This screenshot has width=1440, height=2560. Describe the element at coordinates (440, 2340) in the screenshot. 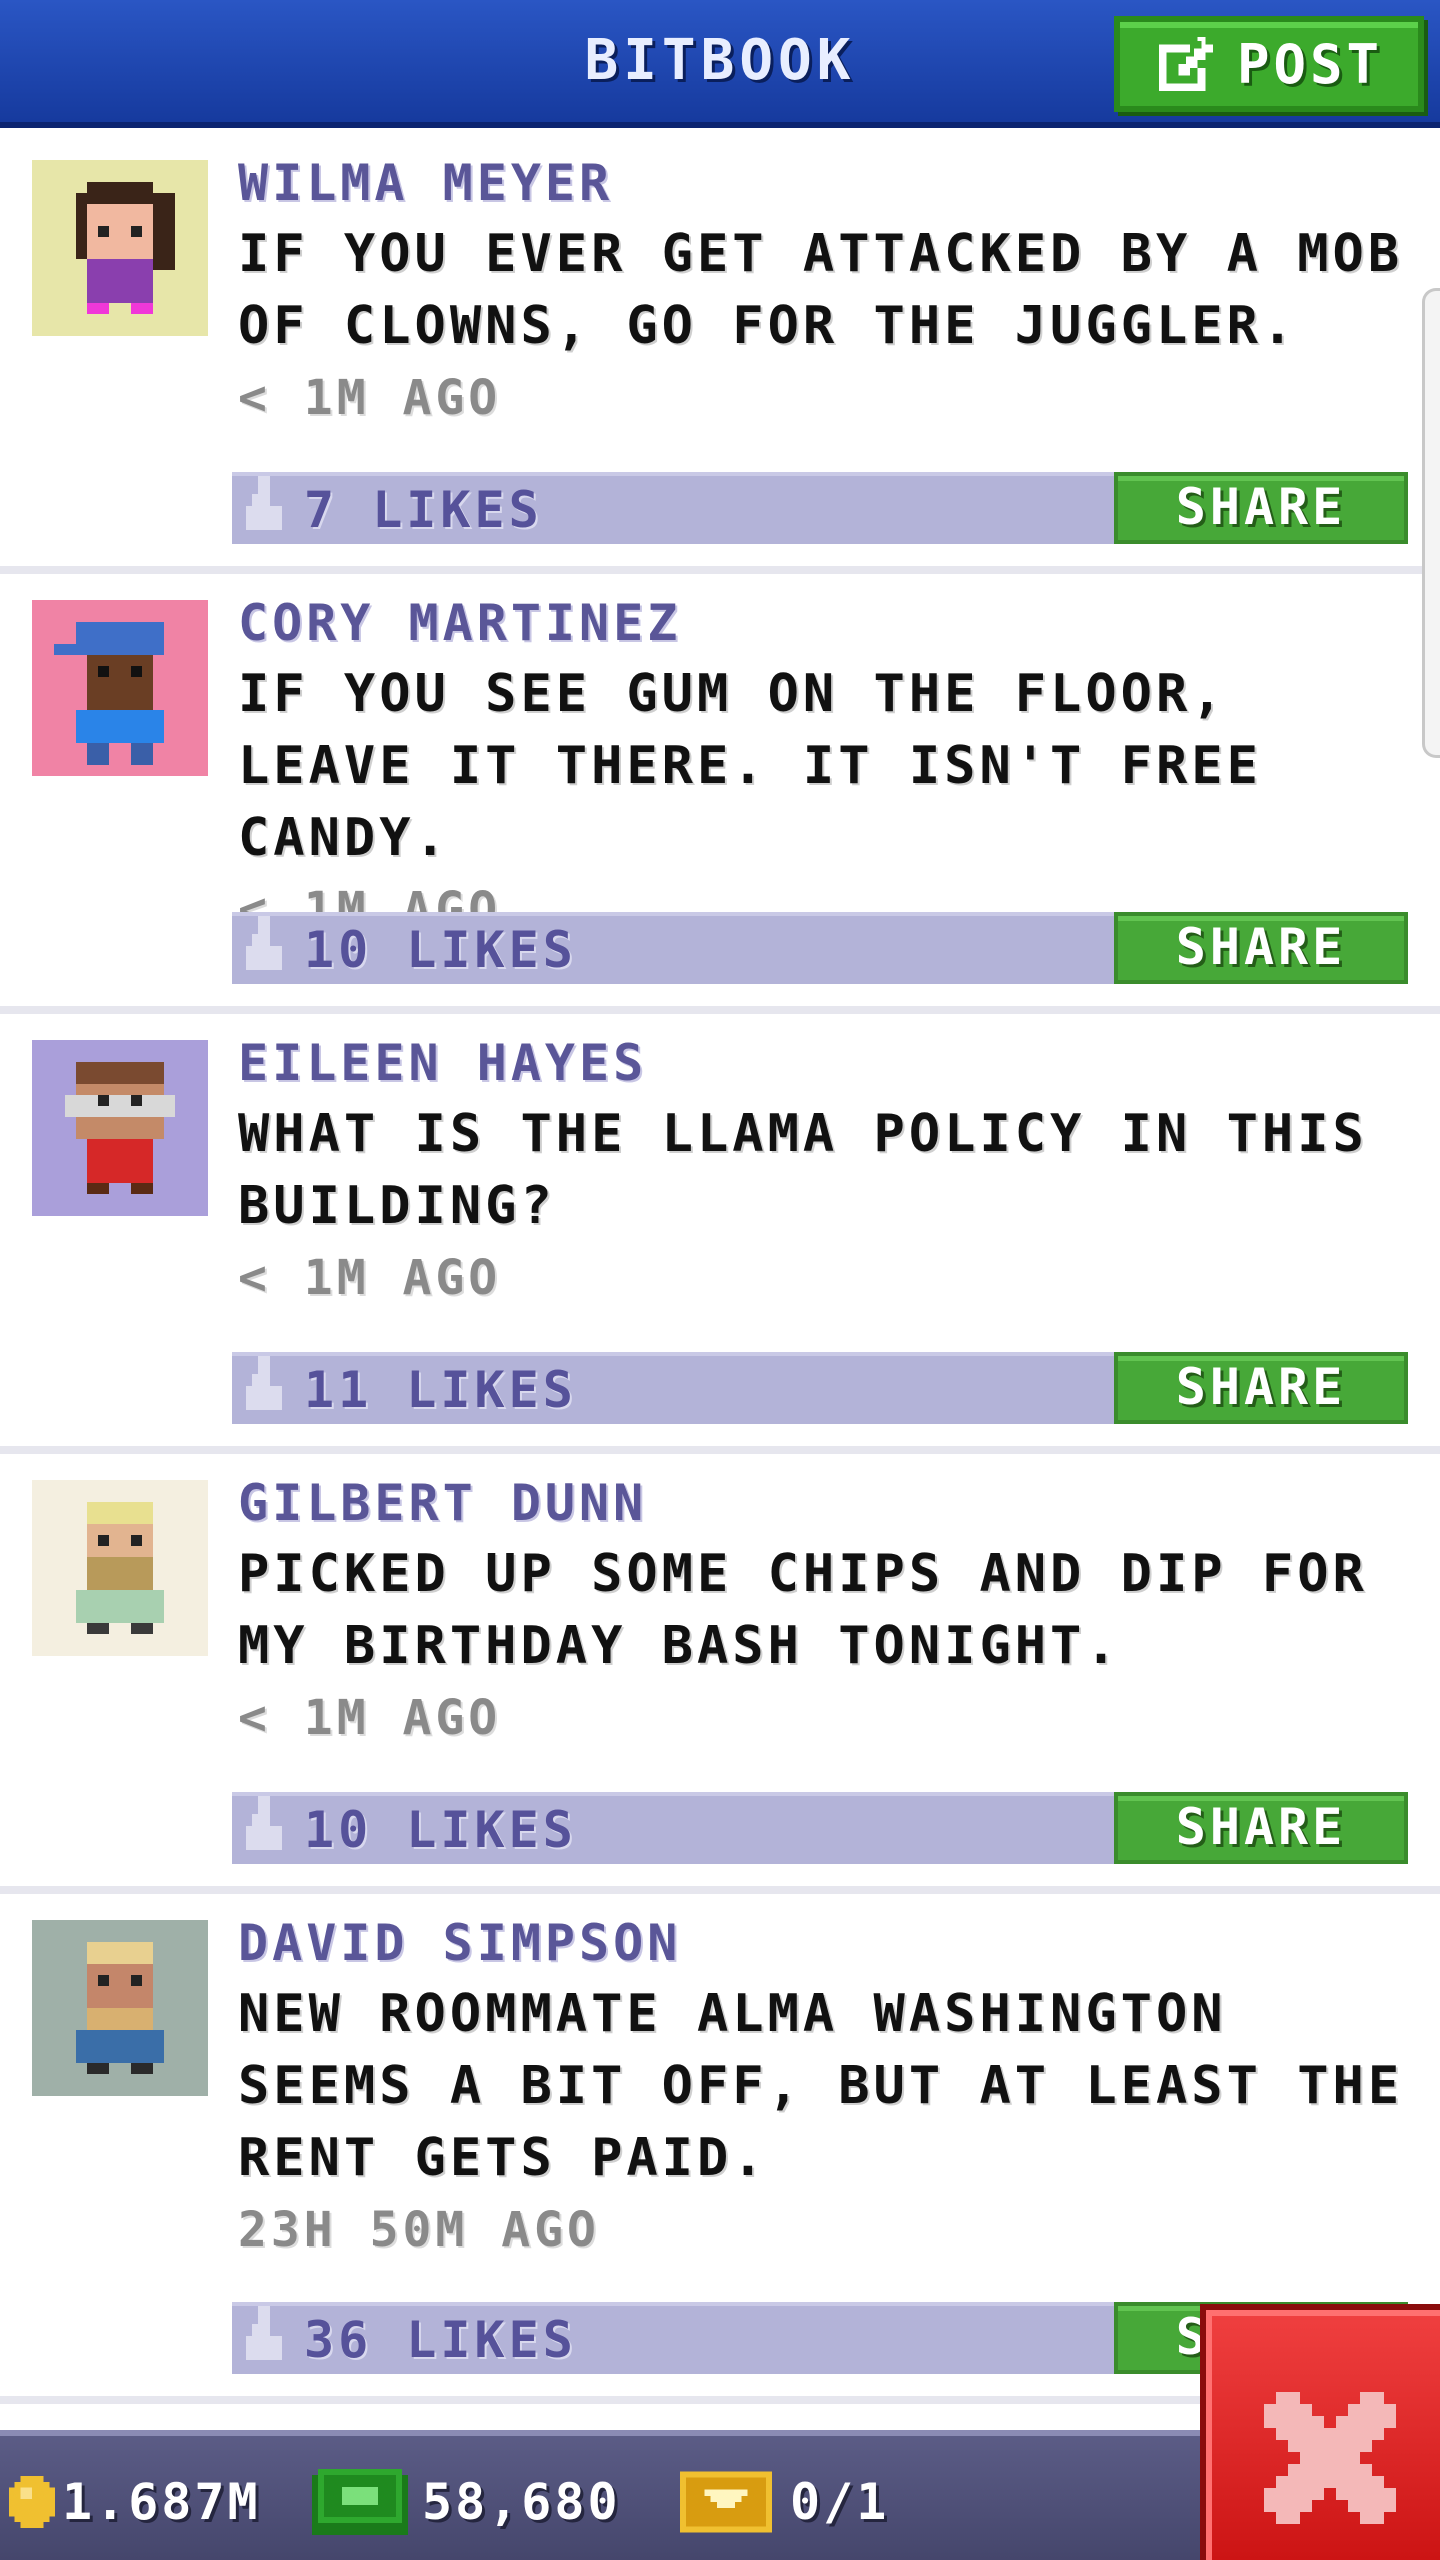

I see `likes-count: 36 LIKES` at that location.